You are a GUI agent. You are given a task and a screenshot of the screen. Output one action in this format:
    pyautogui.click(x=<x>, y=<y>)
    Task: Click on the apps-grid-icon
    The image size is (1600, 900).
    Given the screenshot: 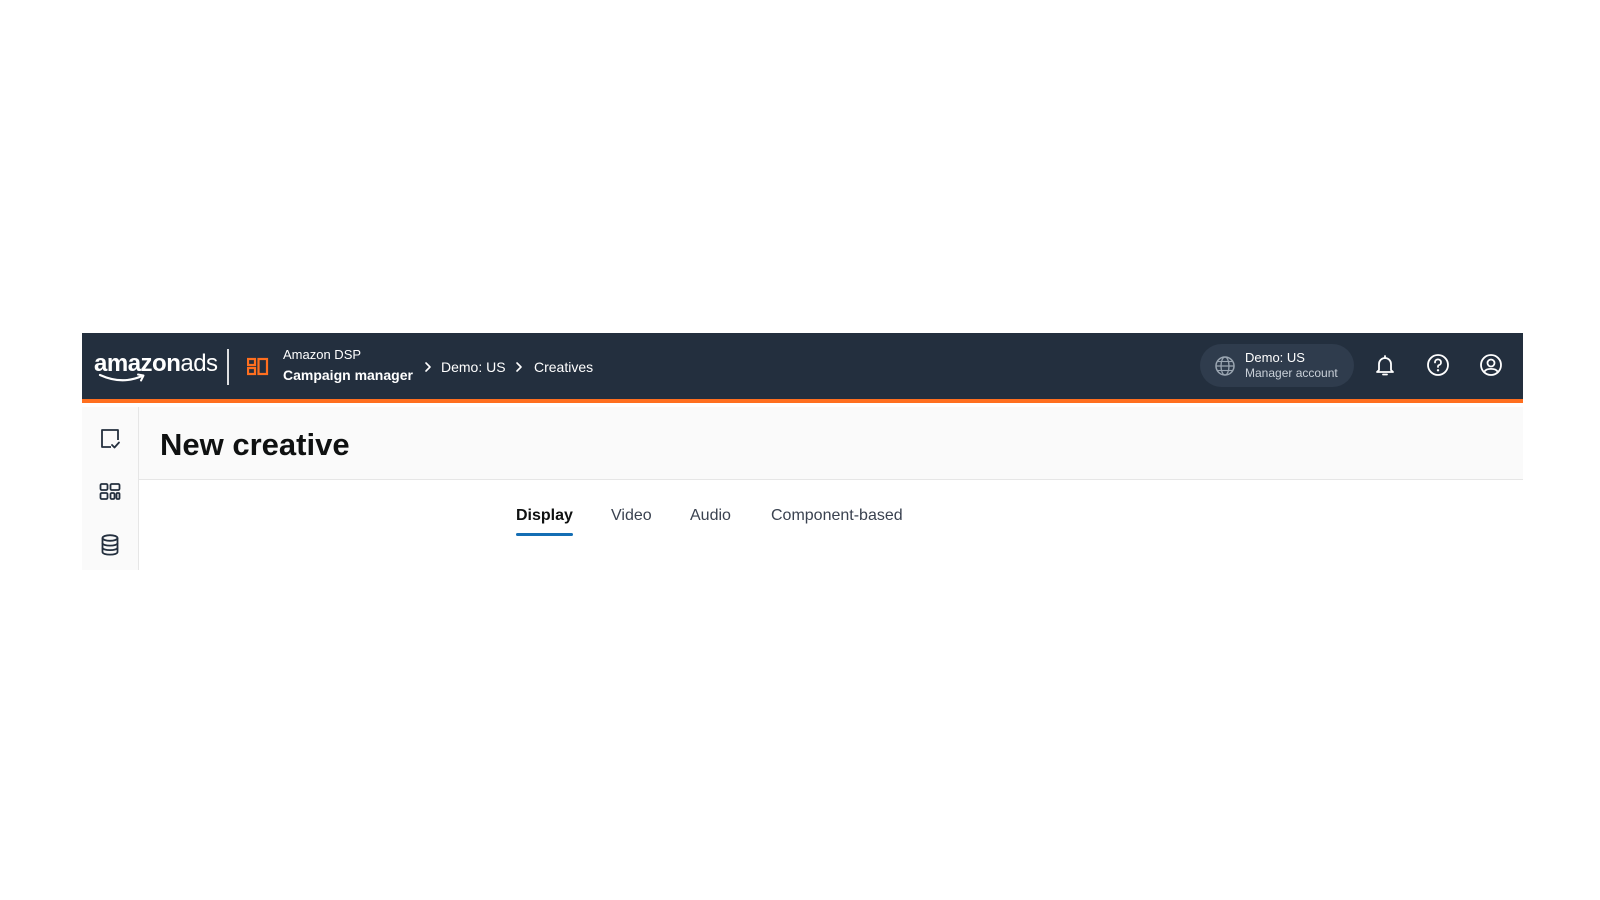 What is the action you would take?
    pyautogui.click(x=110, y=491)
    